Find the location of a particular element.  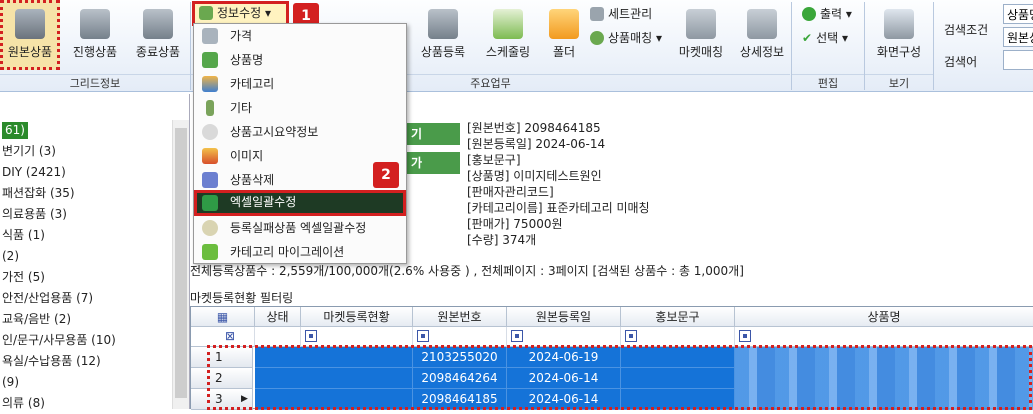

info-line: [판매자관리코드] is located at coordinates (510, 192).